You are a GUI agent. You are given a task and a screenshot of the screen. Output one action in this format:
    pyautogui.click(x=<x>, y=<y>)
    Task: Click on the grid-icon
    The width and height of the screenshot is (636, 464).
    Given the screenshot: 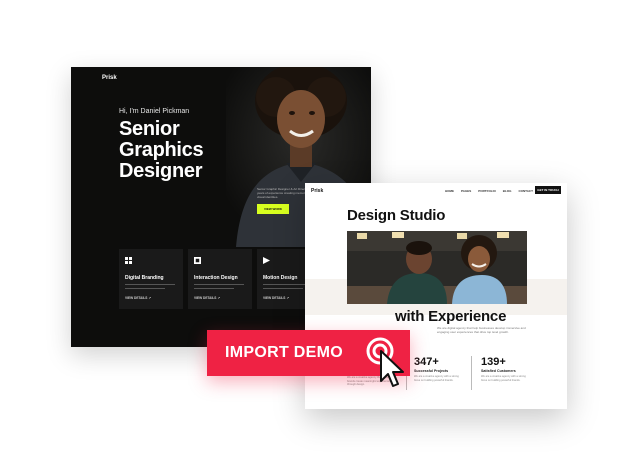 What is the action you would take?
    pyautogui.click(x=128, y=260)
    